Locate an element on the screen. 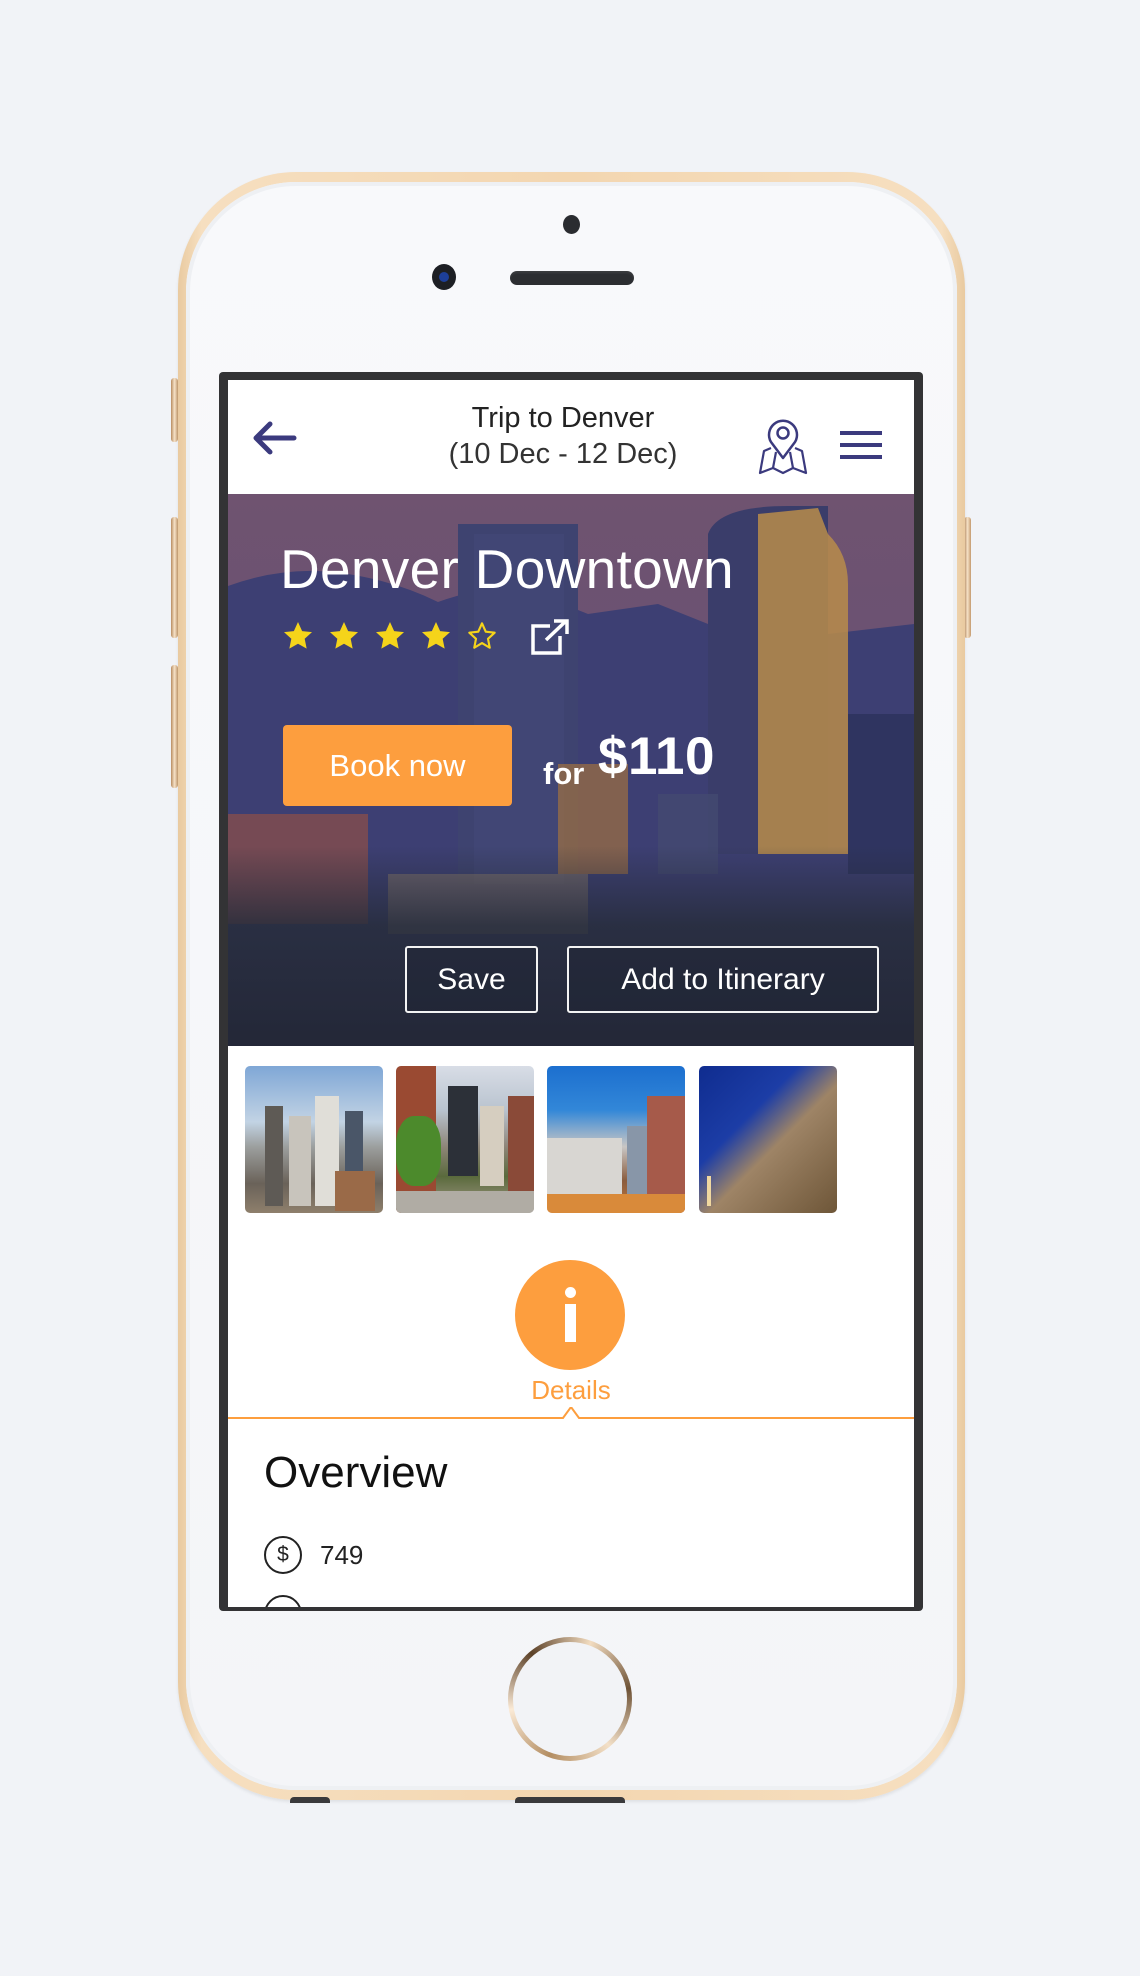  volume-up-button is located at coordinates (174, 577).